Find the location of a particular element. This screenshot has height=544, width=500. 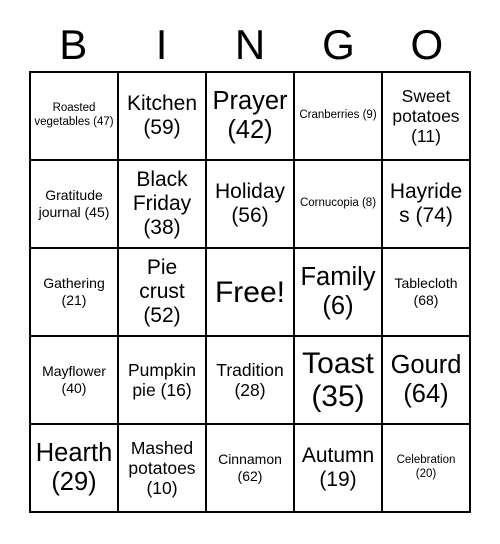

bingo-cell-label: Sweet potatoes (11) is located at coordinates (426, 116).